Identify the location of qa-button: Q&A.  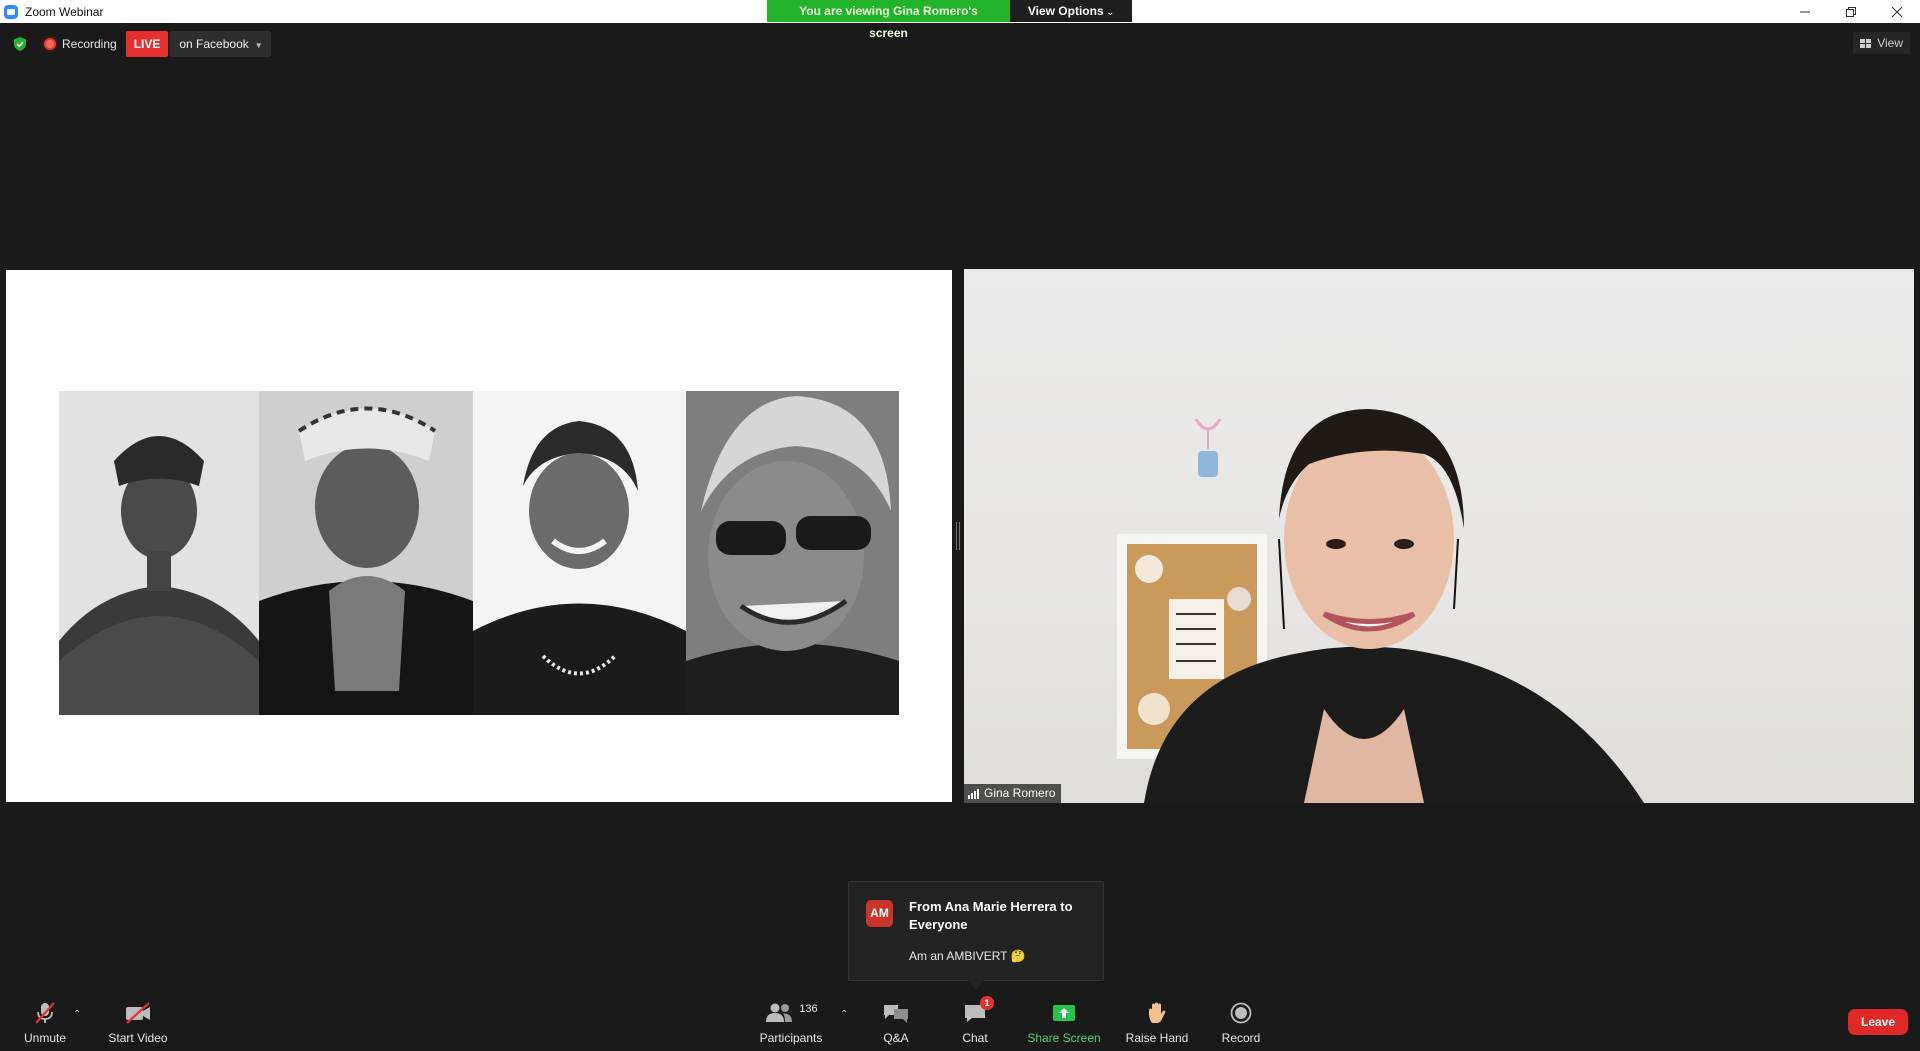
(896, 1023).